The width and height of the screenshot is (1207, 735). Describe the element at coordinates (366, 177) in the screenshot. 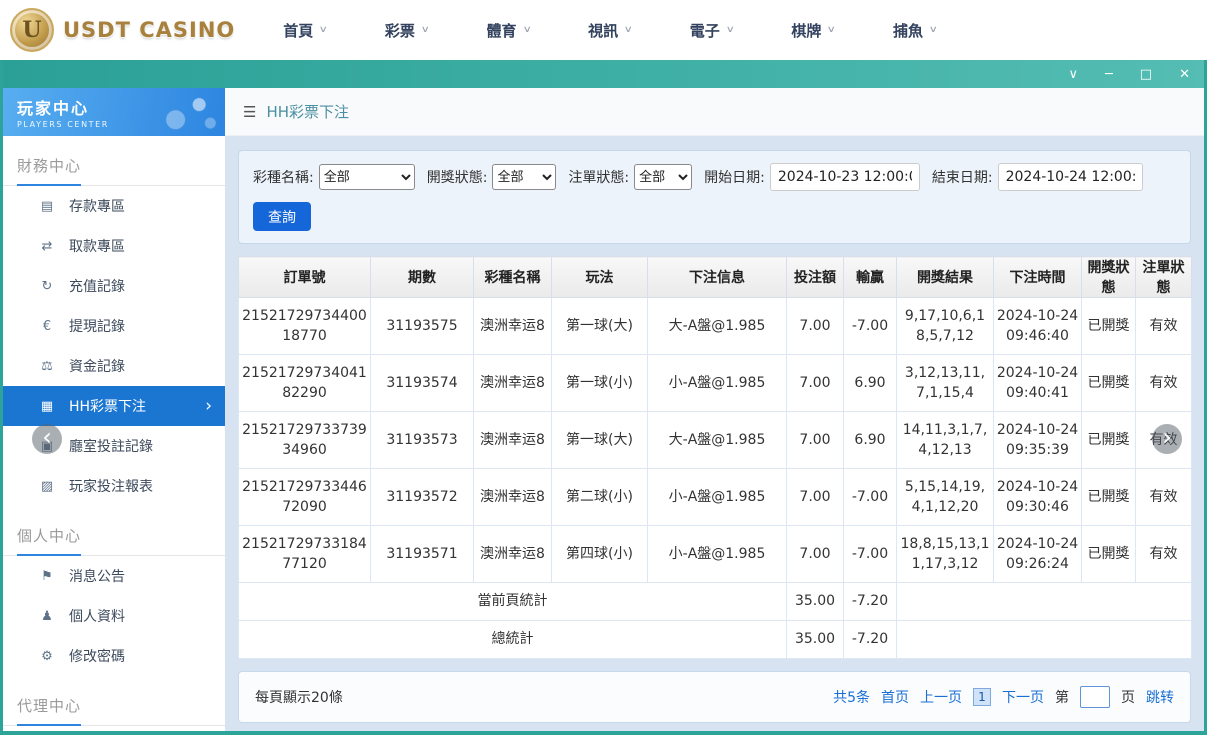

I see `lottery-select: 全部` at that location.